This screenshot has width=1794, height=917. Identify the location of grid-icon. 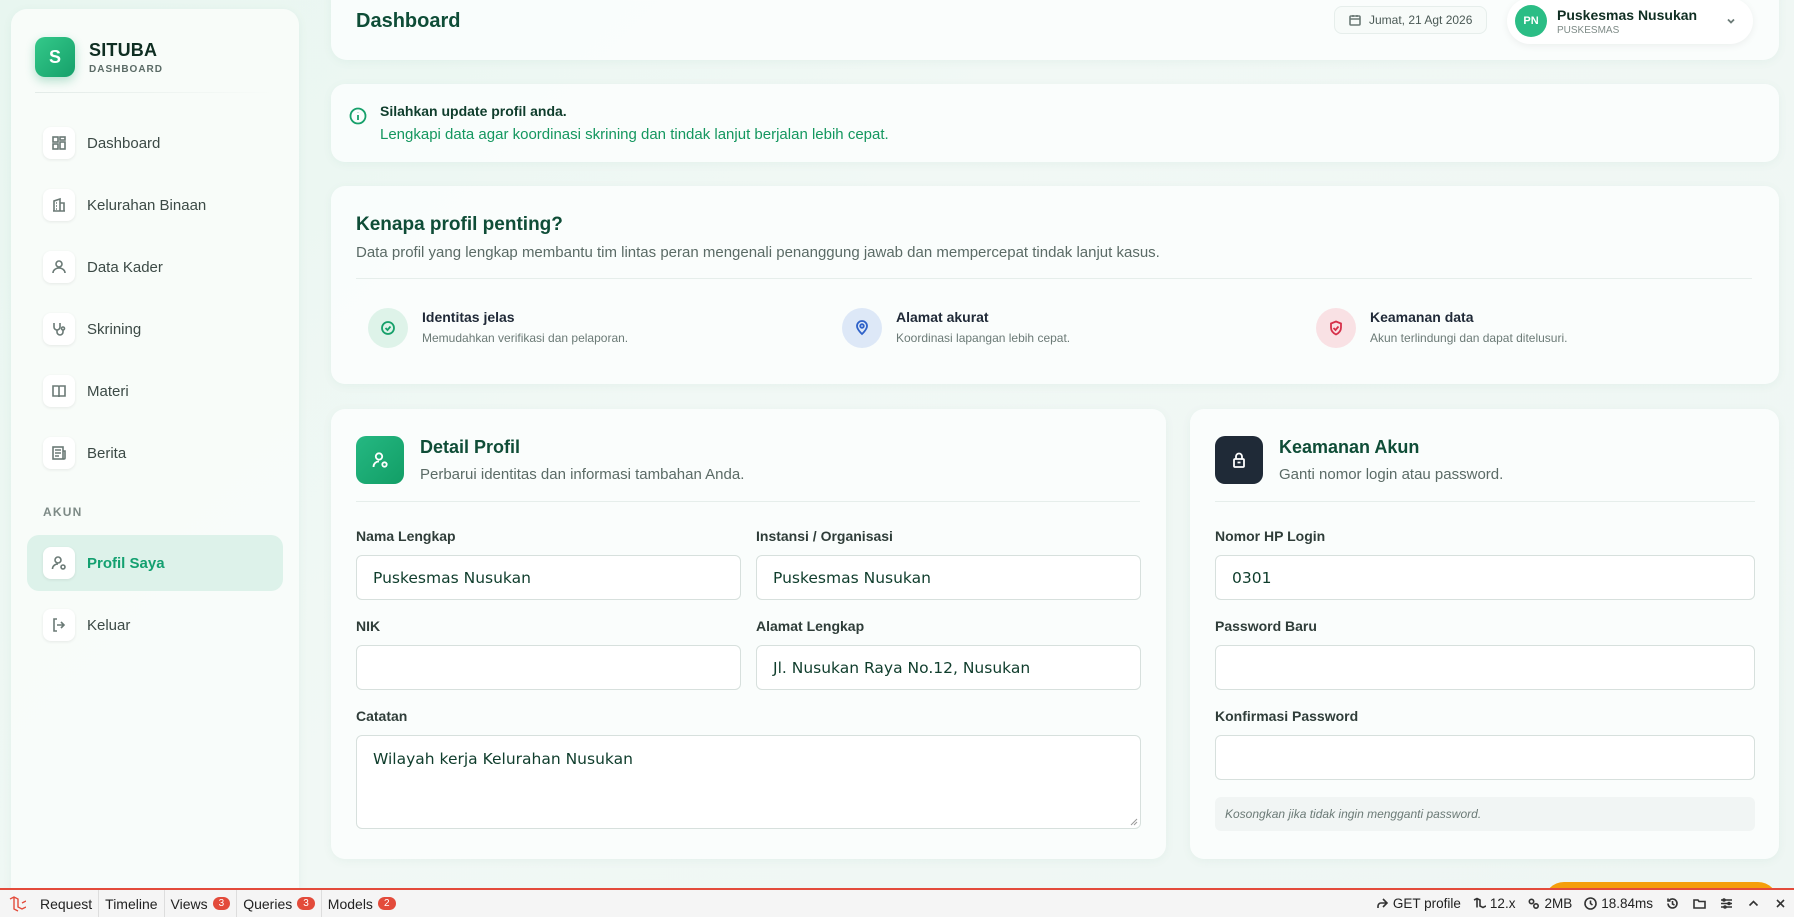
(59, 143).